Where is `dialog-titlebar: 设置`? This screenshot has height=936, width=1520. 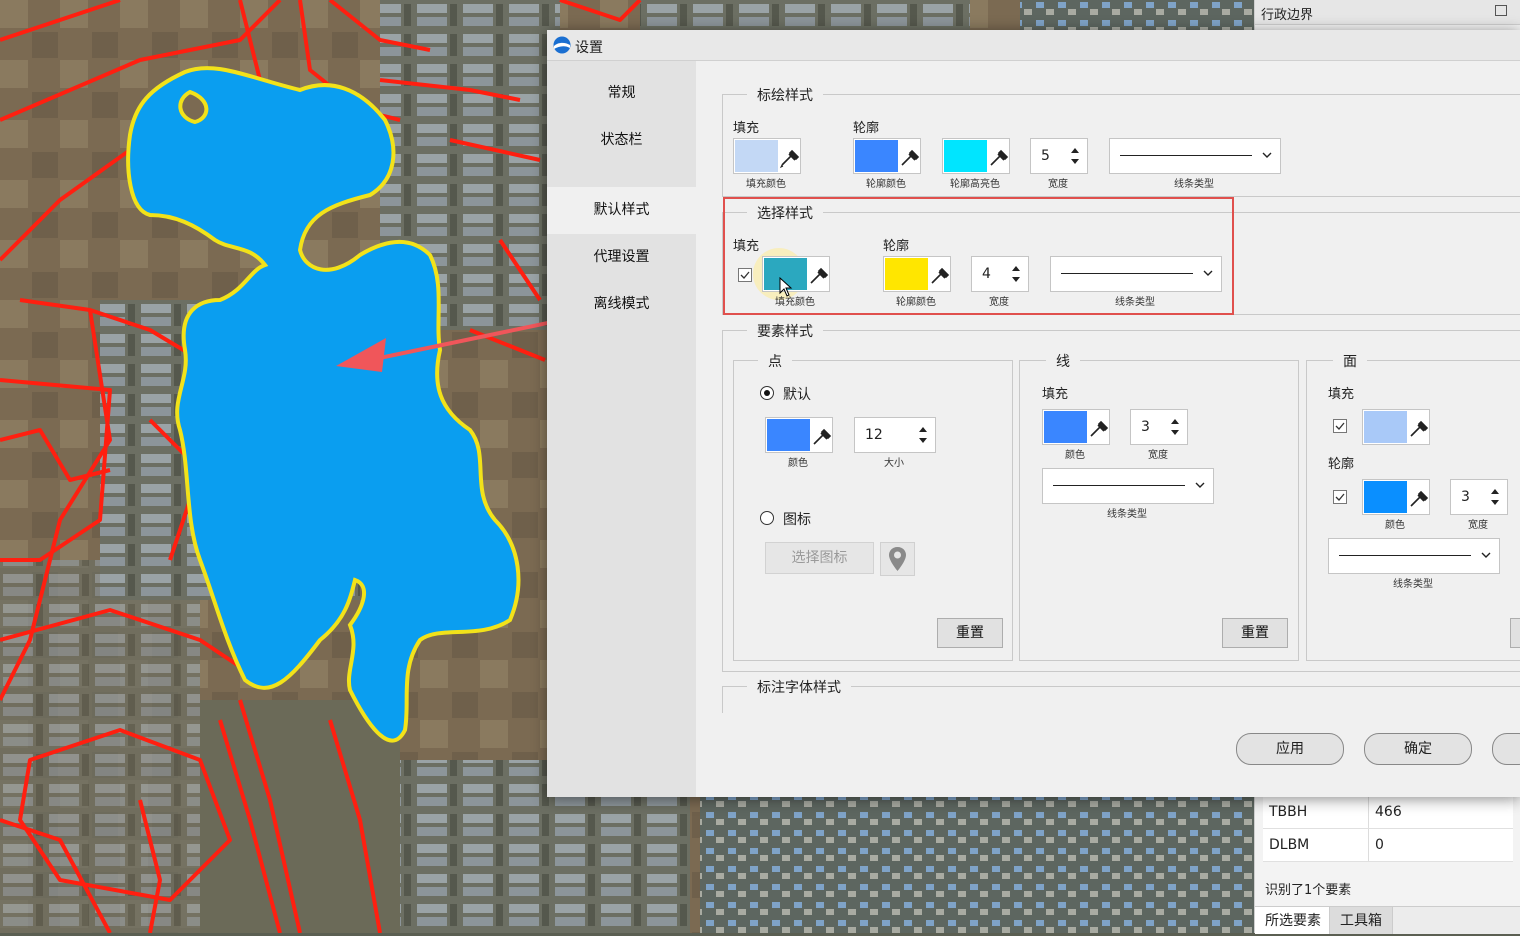
dialog-titlebar: 设置 is located at coordinates (1033, 45).